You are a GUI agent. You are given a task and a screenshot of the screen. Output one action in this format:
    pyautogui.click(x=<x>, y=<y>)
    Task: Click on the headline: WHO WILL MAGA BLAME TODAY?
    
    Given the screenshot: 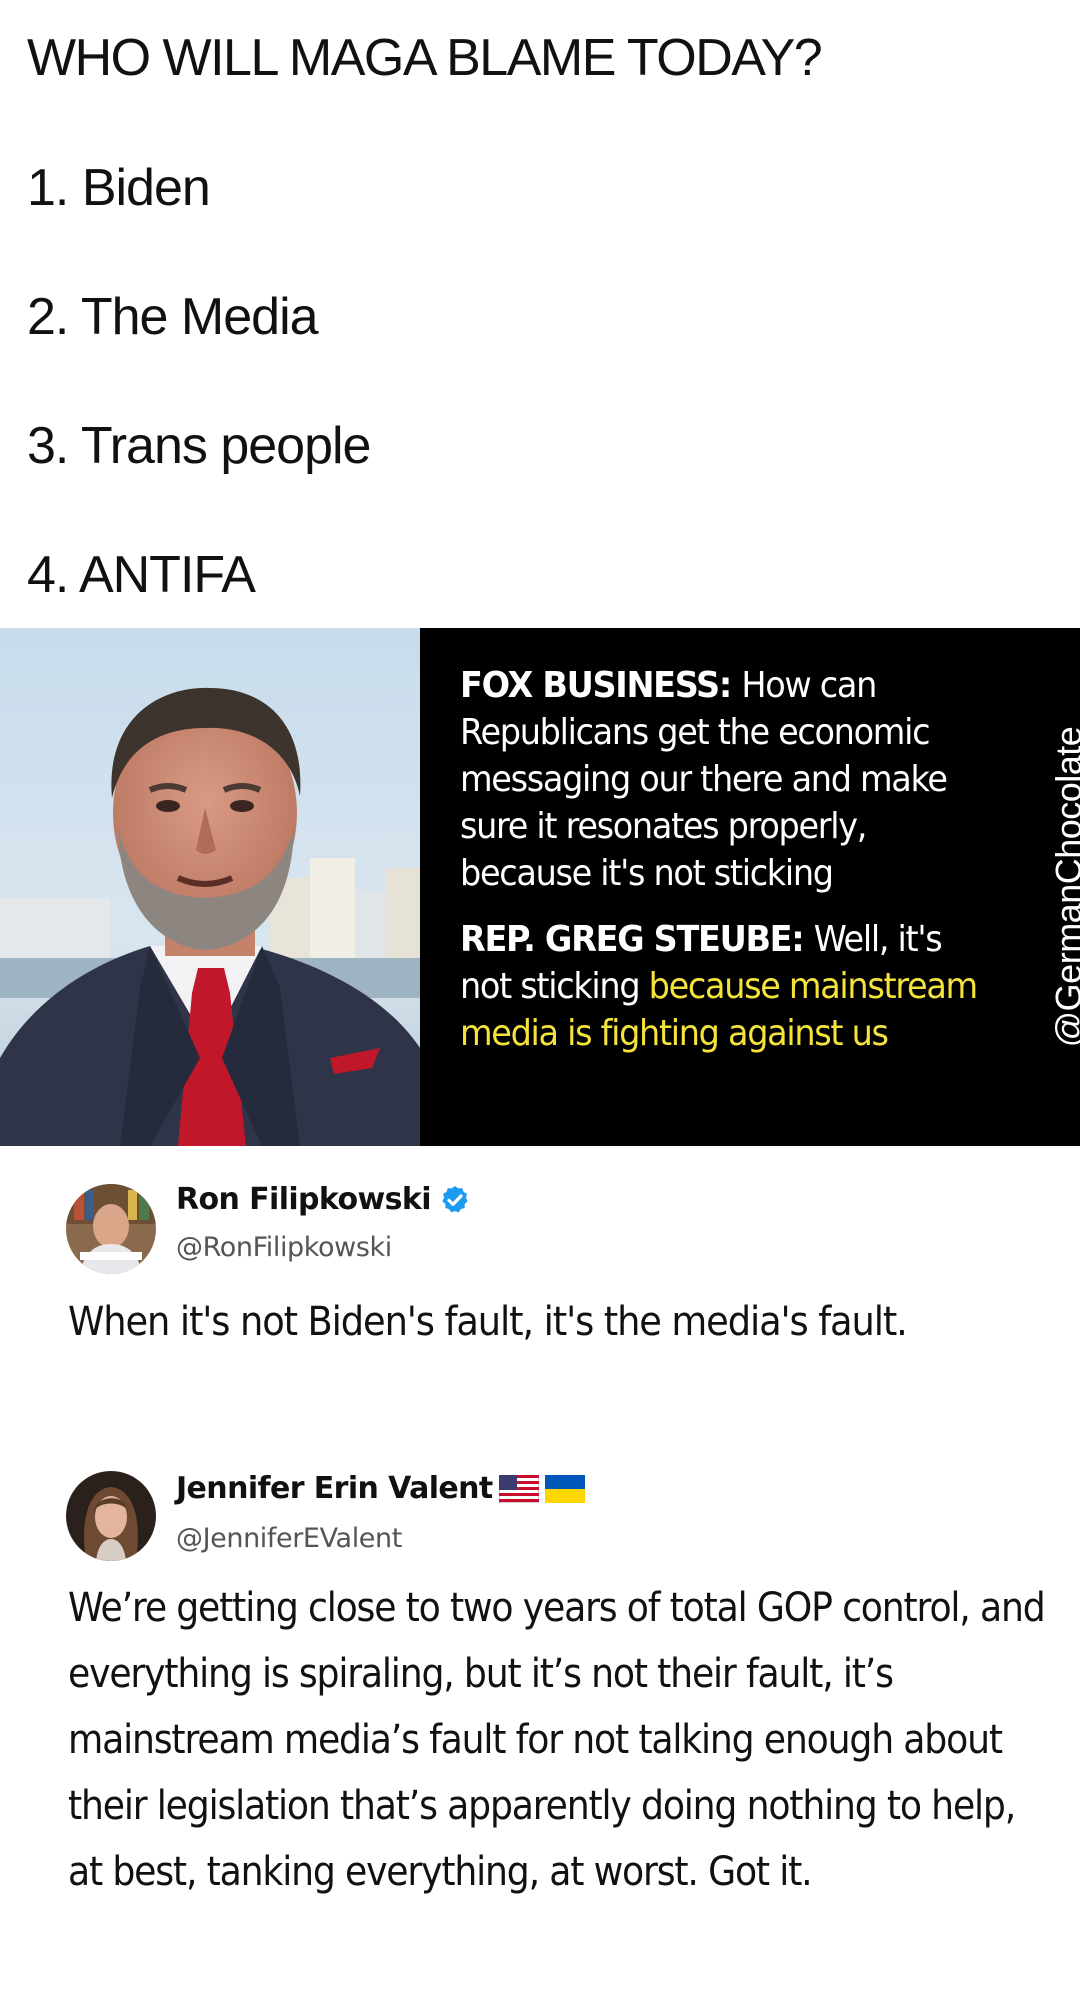 What is the action you would take?
    pyautogui.click(x=425, y=58)
    